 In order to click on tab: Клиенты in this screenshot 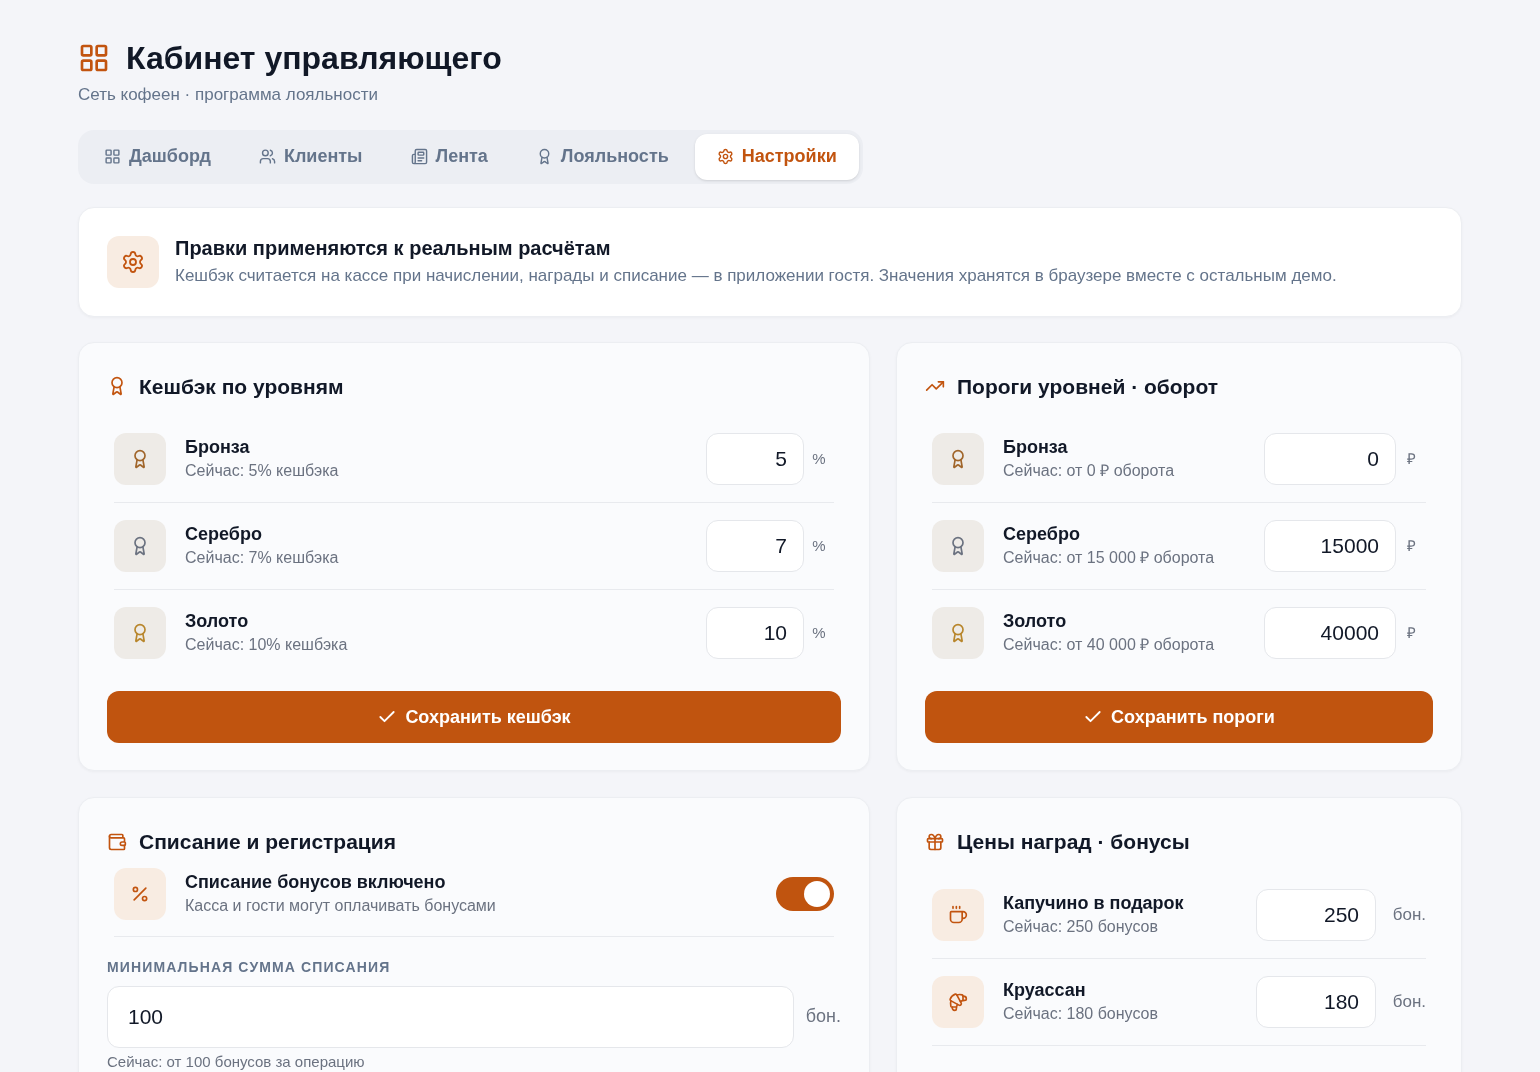, I will do `click(310, 156)`.